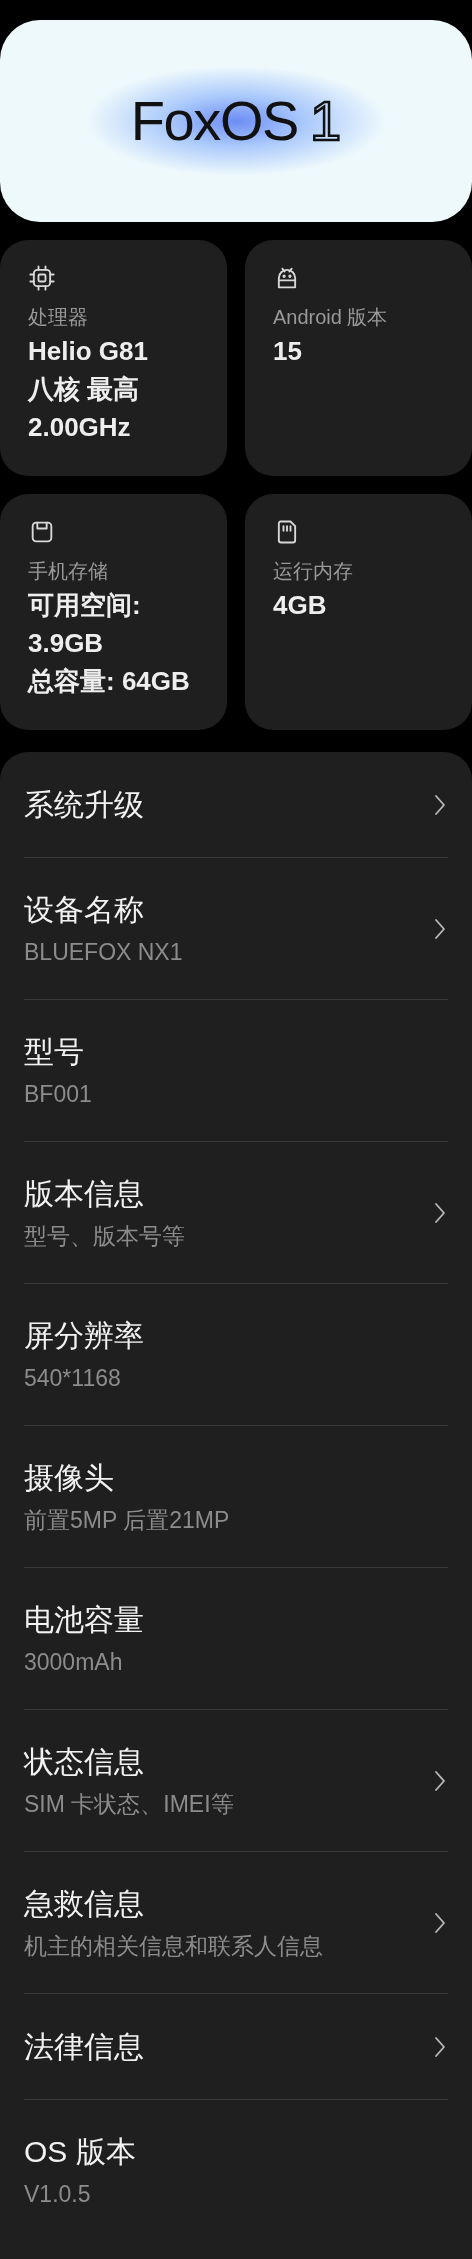 Image resolution: width=472 pixels, height=2259 pixels. I want to click on item-title: OS 版本, so click(80, 2152).